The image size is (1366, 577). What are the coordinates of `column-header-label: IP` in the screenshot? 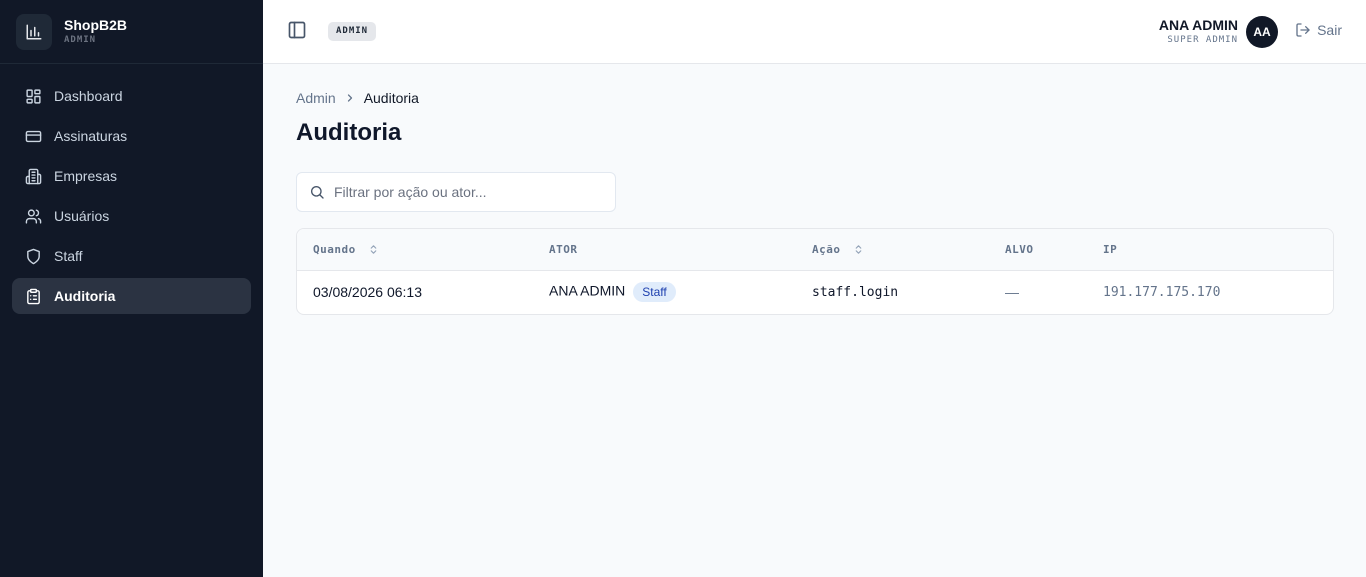 It's located at (1110, 249).